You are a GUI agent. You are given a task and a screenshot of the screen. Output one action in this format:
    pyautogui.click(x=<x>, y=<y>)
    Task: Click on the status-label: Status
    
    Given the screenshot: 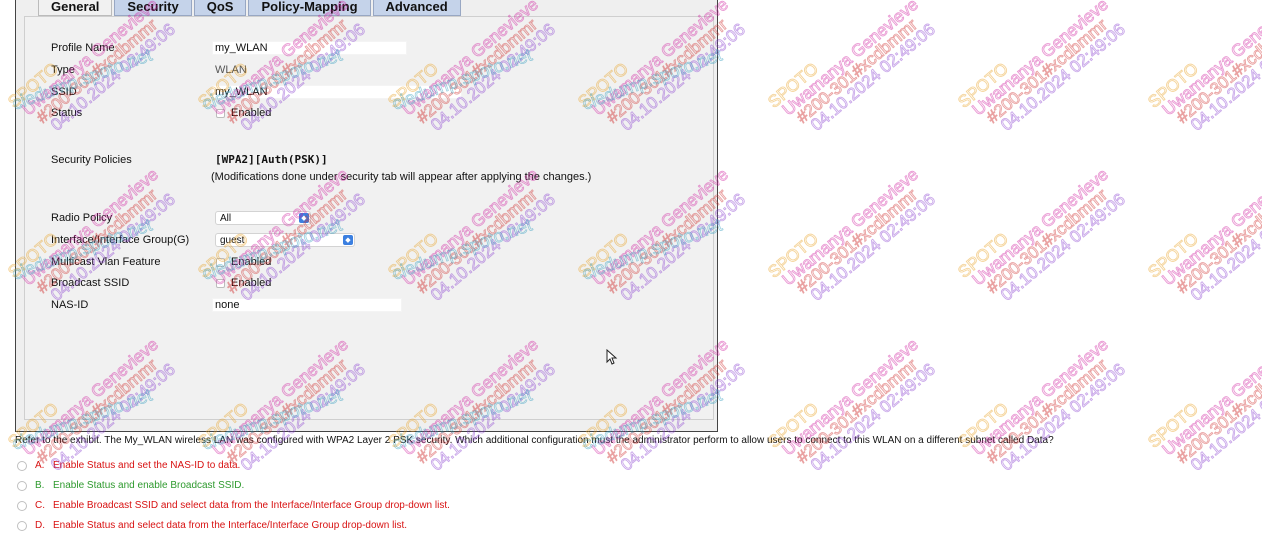 What is the action you would take?
    pyautogui.click(x=67, y=113)
    